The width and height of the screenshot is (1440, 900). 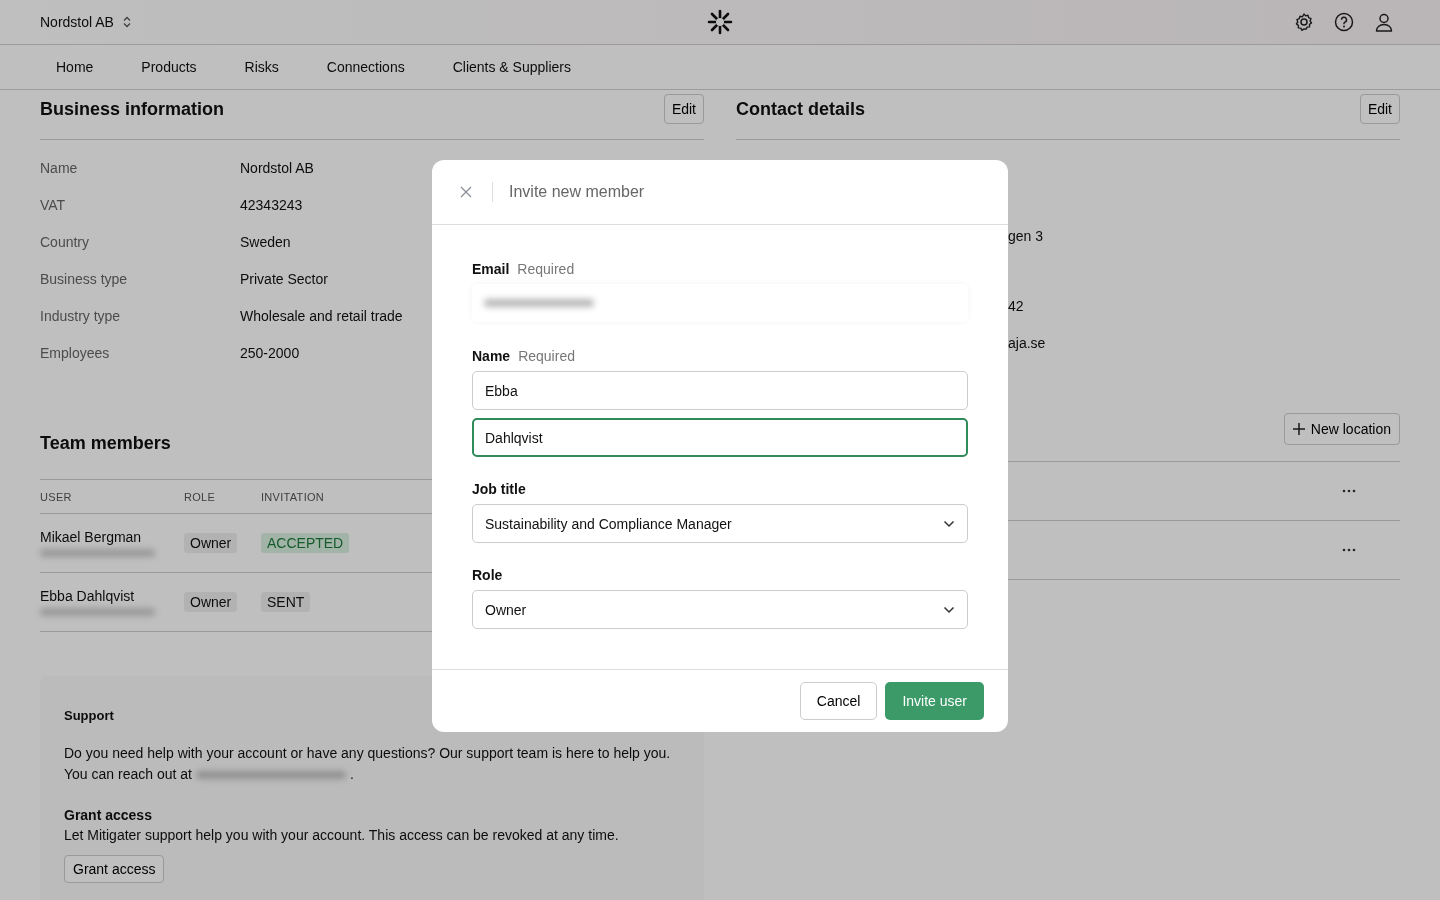 I want to click on status-badge: ACCEPTED, so click(x=305, y=543).